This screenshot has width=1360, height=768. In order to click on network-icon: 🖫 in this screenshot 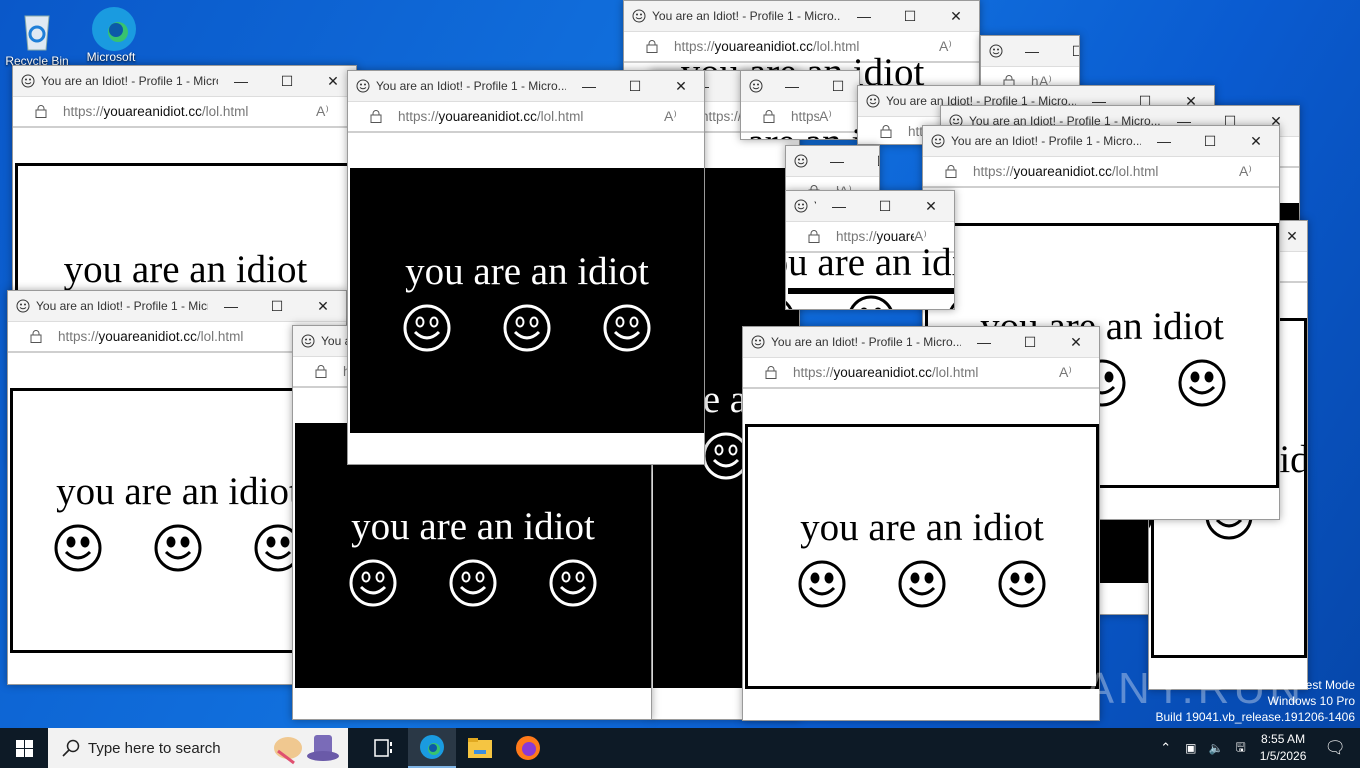, I will do `click(1240, 748)`.